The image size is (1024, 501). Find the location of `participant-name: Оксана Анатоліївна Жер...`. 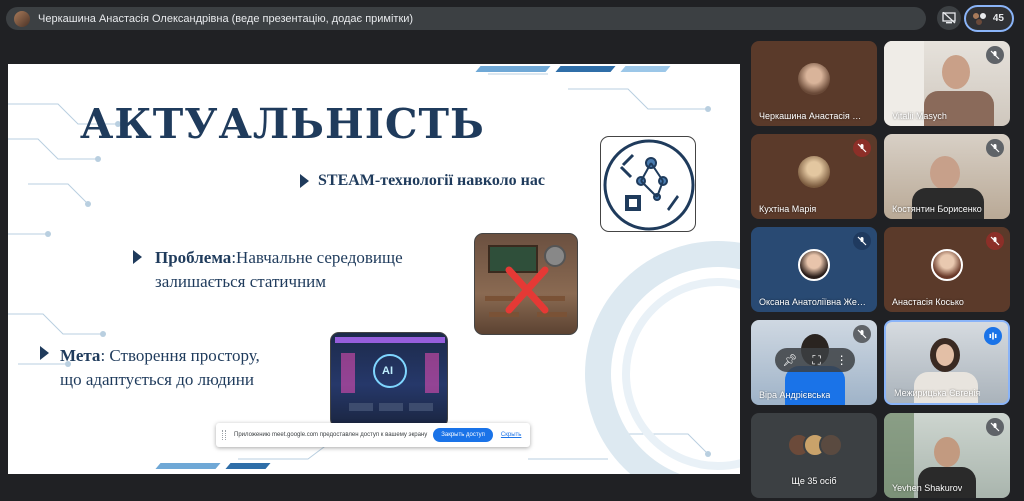

participant-name: Оксана Анатоліївна Жер... is located at coordinates (813, 302).